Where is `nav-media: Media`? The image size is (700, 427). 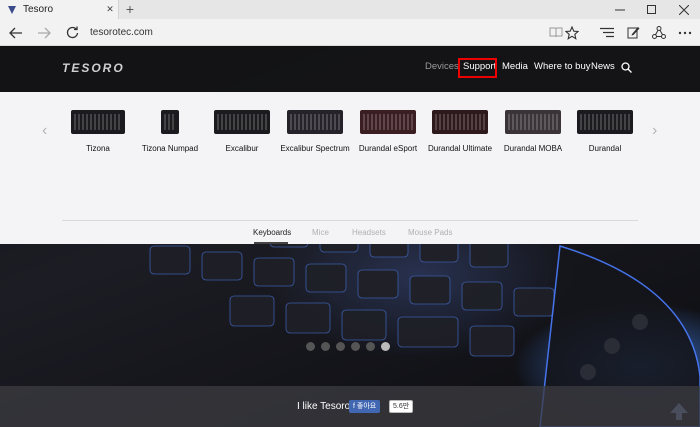 nav-media: Media is located at coordinates (515, 66).